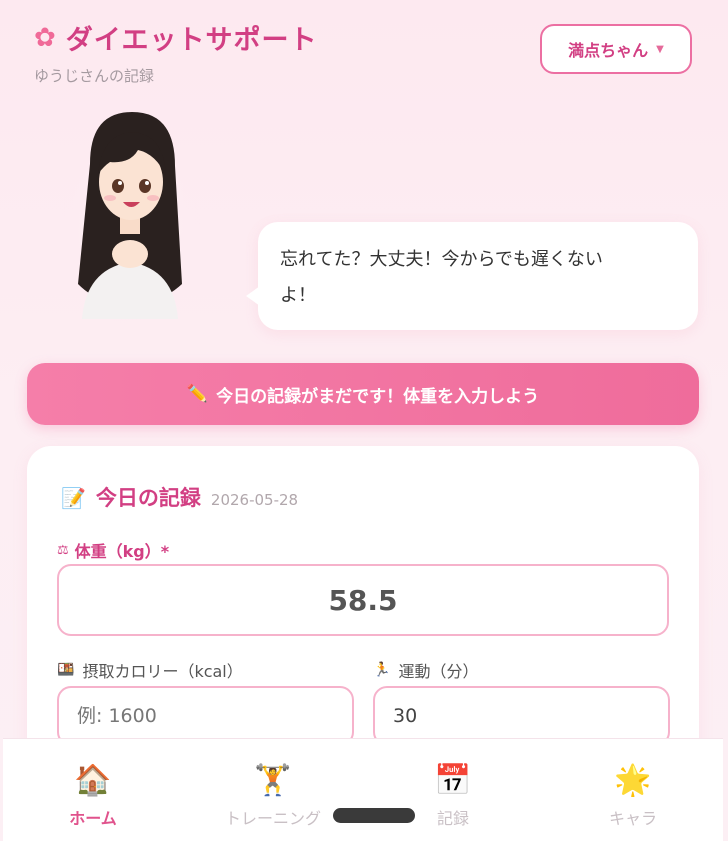  Describe the element at coordinates (382, 670) in the screenshot. I see `running-icon: 🏃` at that location.